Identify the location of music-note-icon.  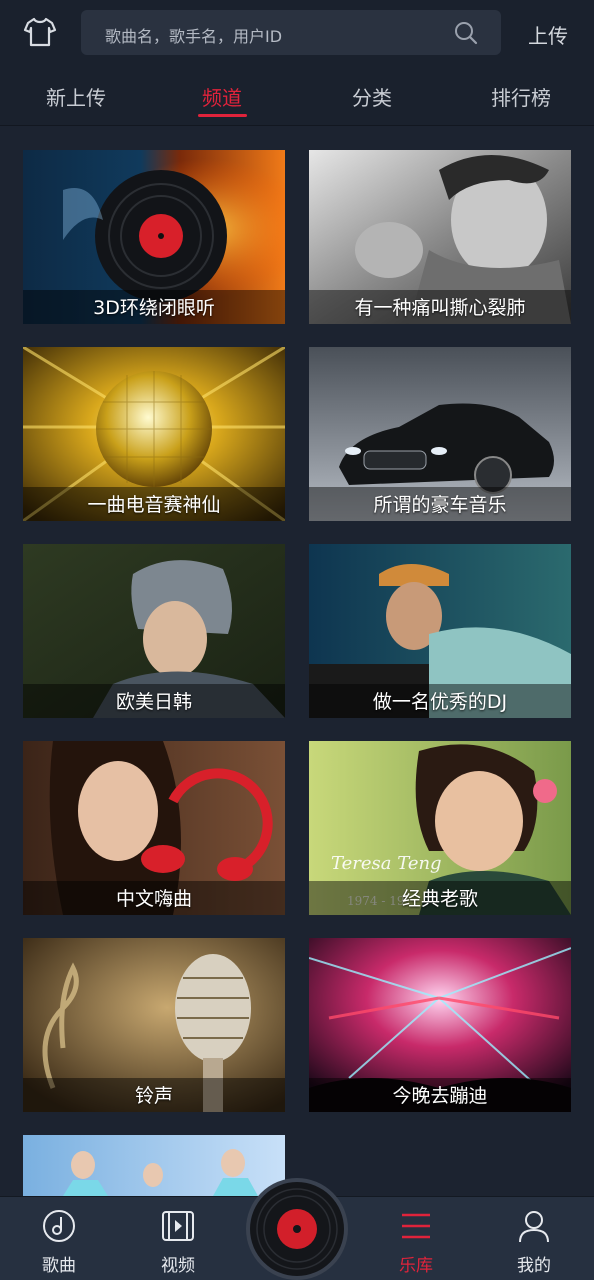
(59, 1226).